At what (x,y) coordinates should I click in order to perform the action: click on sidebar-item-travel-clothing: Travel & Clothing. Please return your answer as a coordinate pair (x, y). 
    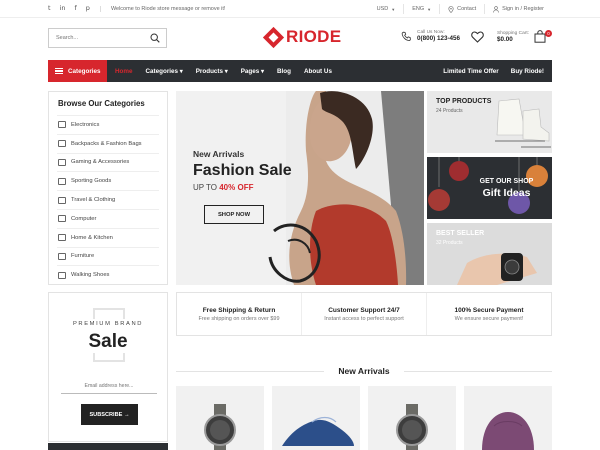
    Looking at the image, I should click on (108, 199).